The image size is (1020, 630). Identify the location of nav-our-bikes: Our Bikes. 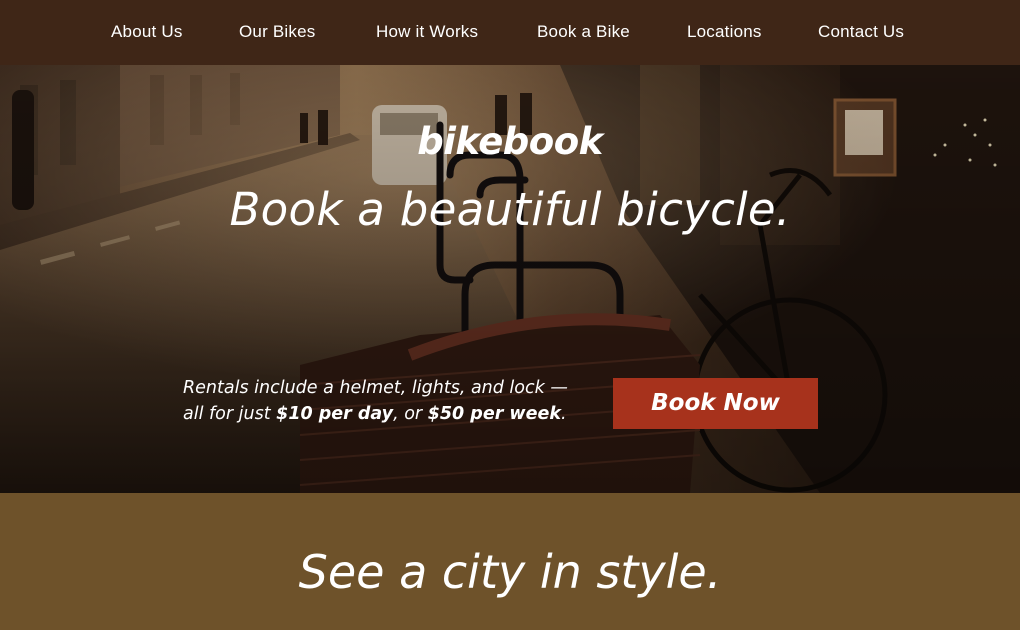
(277, 32).